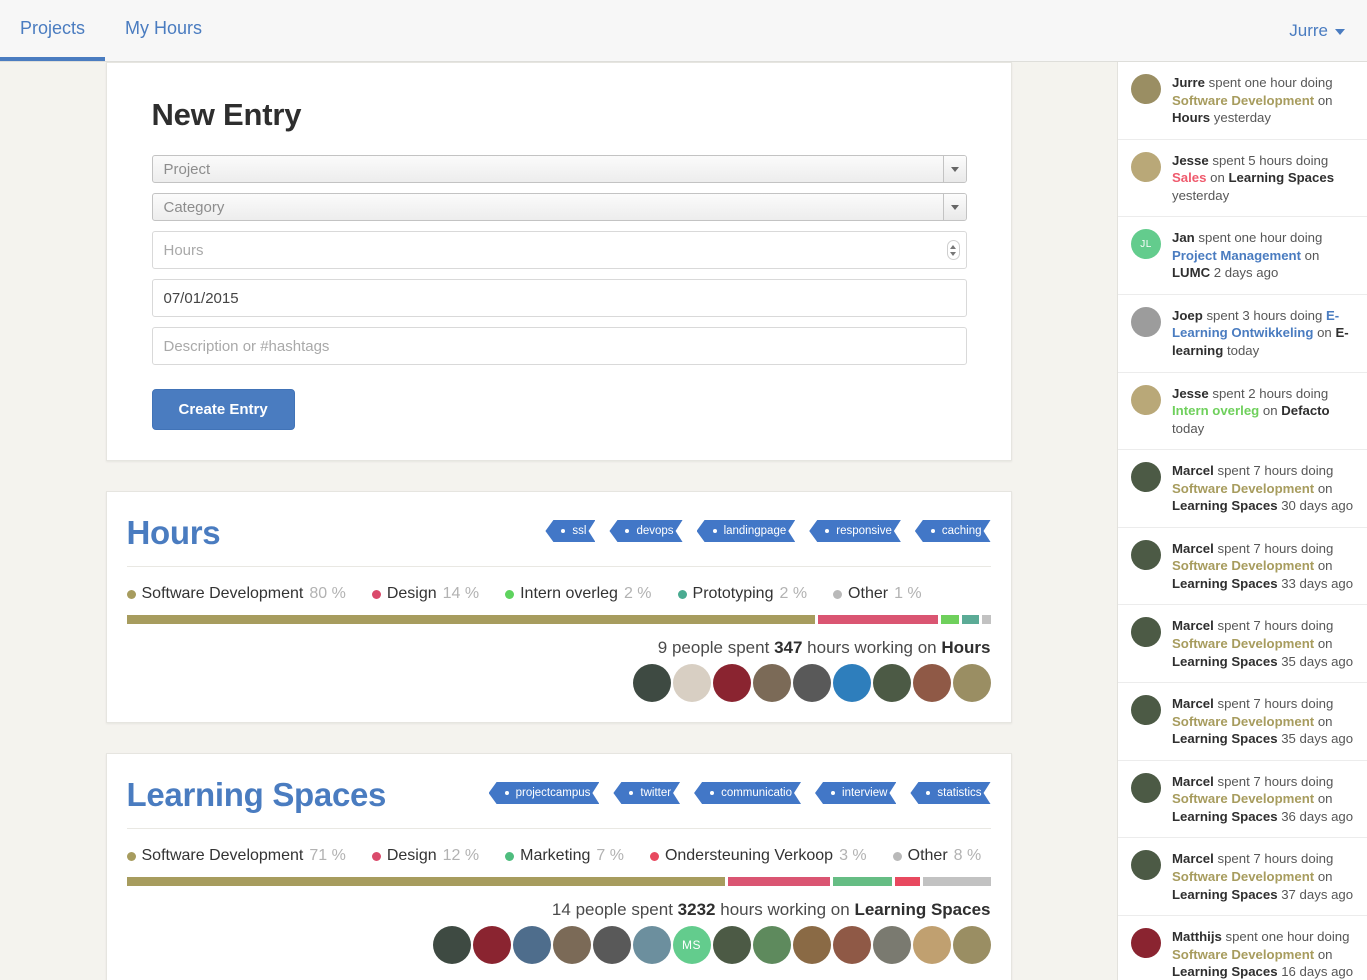 The height and width of the screenshot is (980, 1367). Describe the element at coordinates (954, 207) in the screenshot. I see `category-select-arrow` at that location.